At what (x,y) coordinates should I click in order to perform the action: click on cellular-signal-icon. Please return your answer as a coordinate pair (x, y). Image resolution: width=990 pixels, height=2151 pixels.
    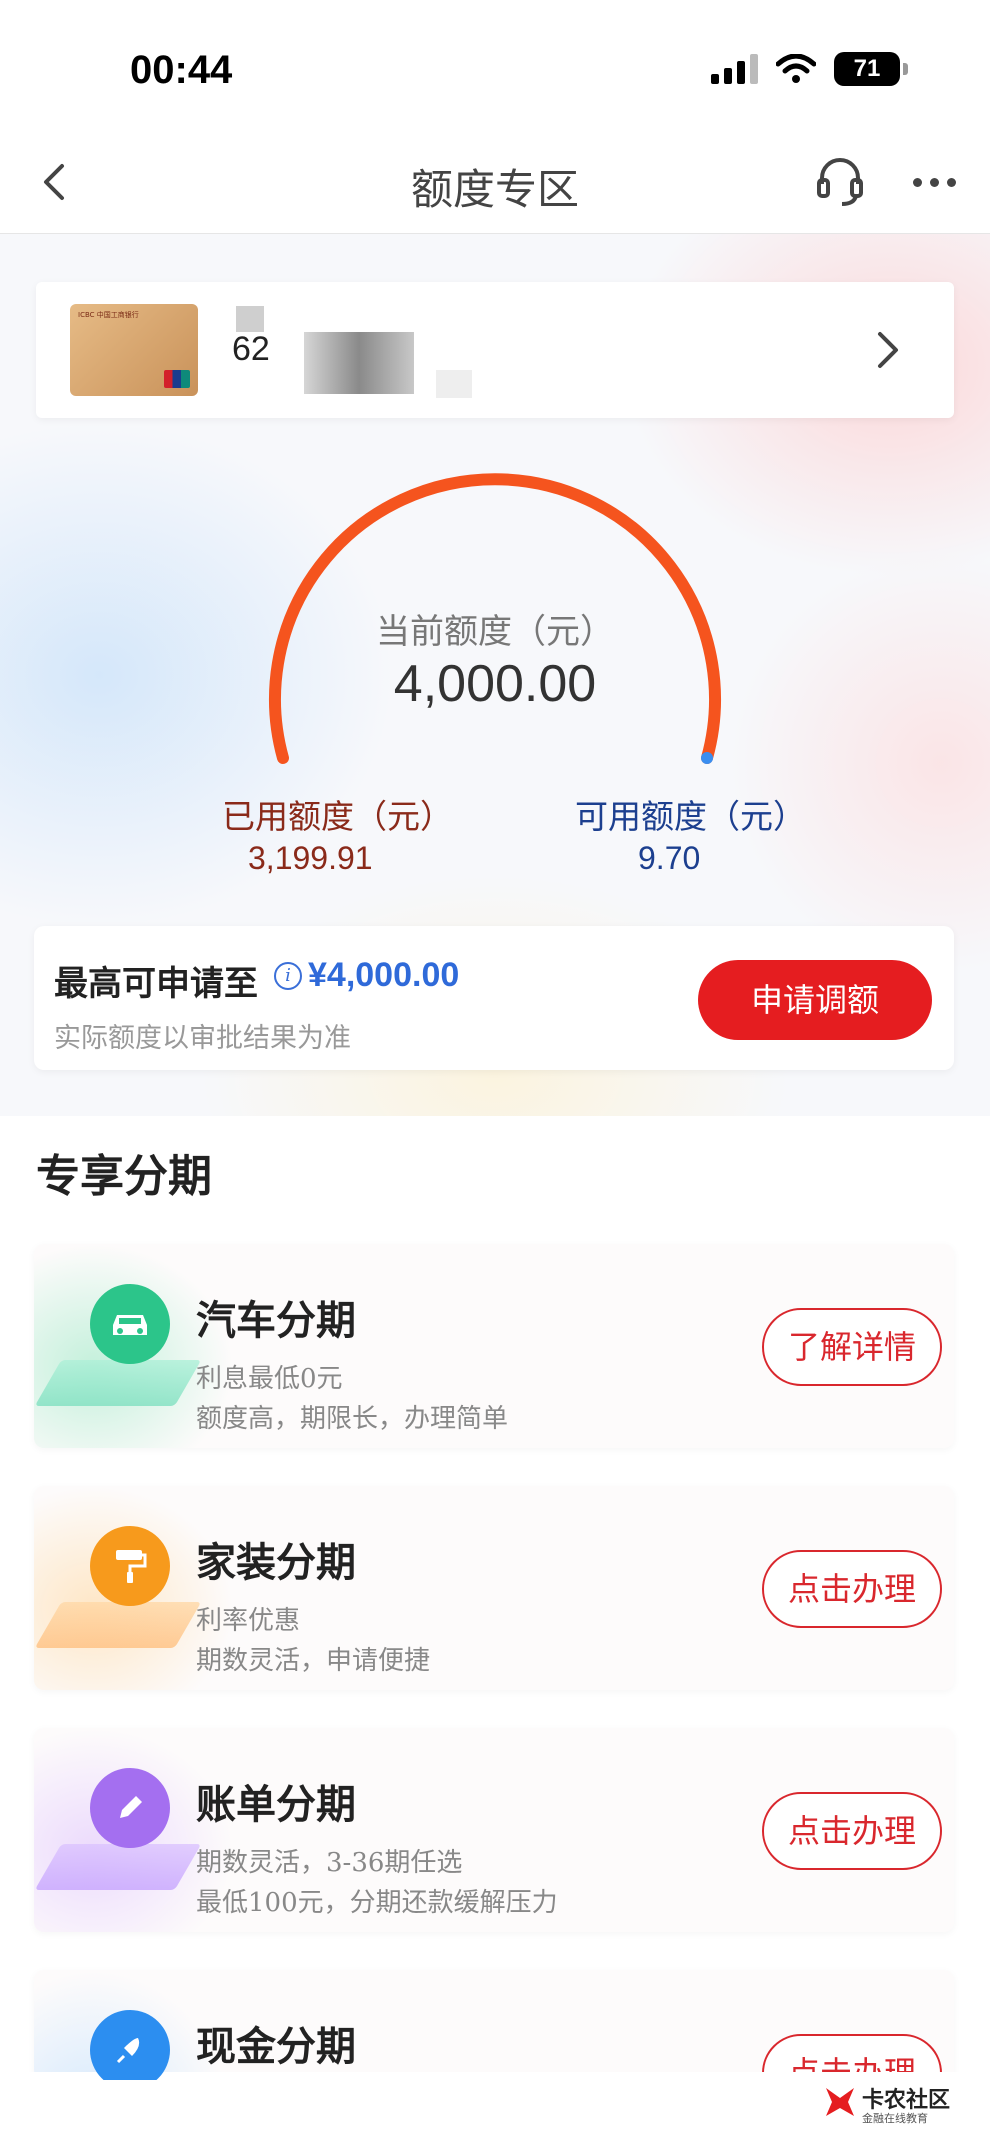
    Looking at the image, I should click on (734, 69).